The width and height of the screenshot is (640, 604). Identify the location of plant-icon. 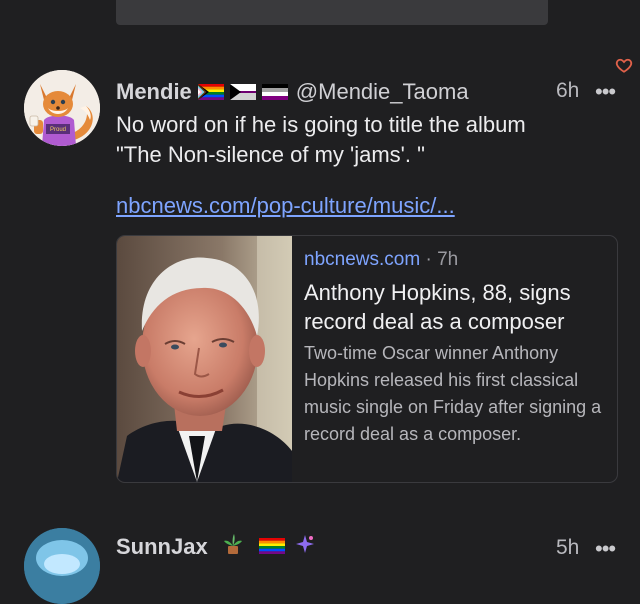
(233, 547).